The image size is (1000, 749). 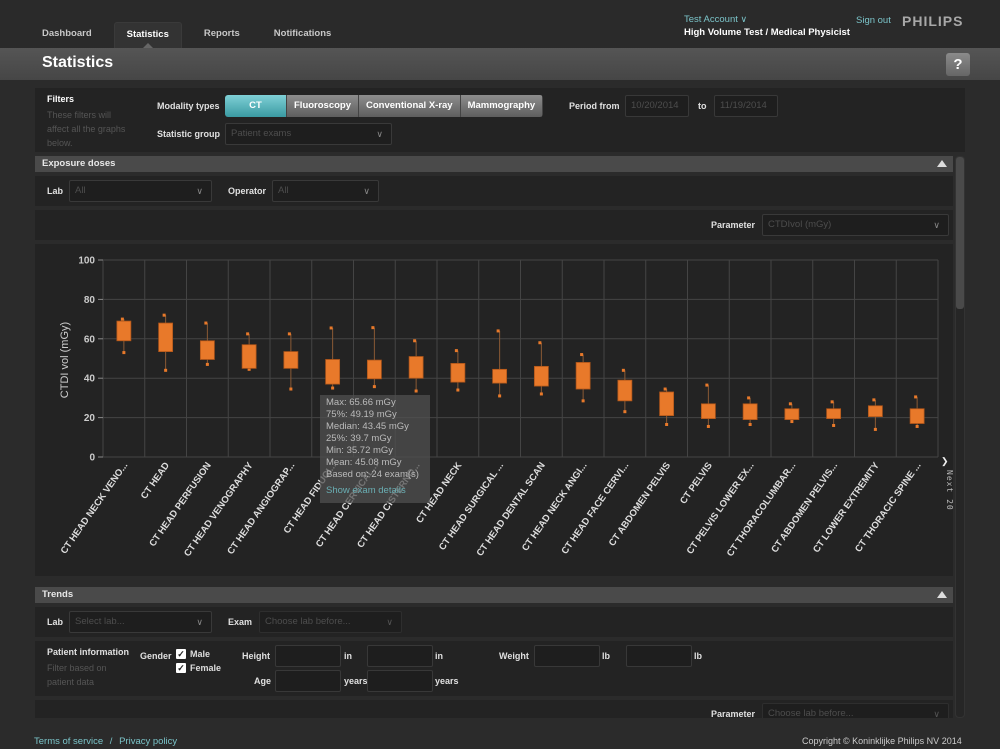 What do you see at coordinates (945, 461) in the screenshot?
I see `next-arrow-icon: ❯` at bounding box center [945, 461].